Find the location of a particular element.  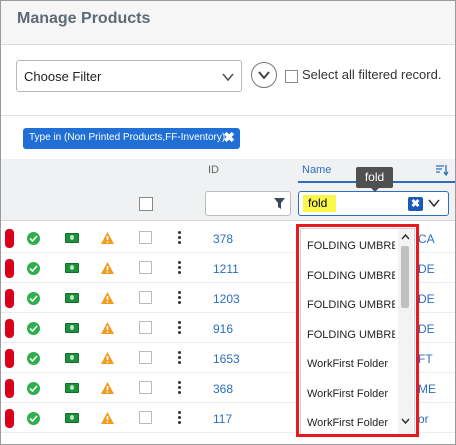

scroll-up-icon is located at coordinates (405, 237).